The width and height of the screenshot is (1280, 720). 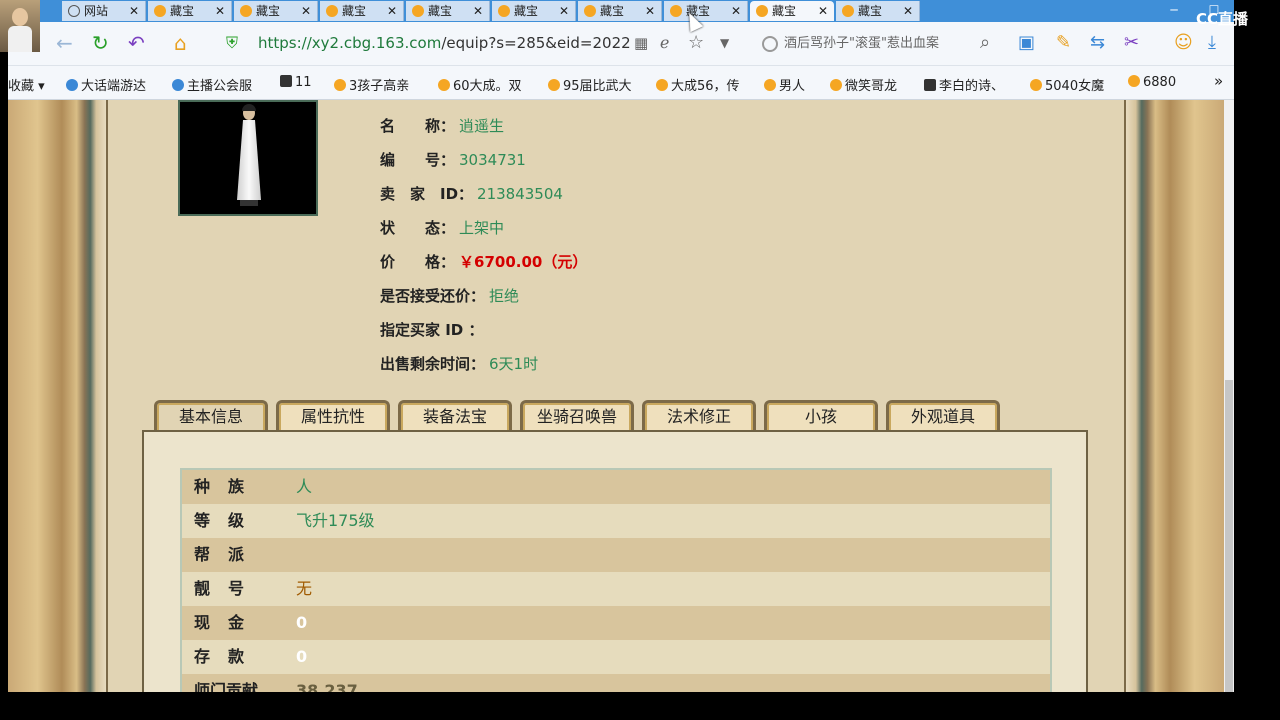 What do you see at coordinates (480, 84) in the screenshot?
I see `bookmark-item: 60大成。双` at bounding box center [480, 84].